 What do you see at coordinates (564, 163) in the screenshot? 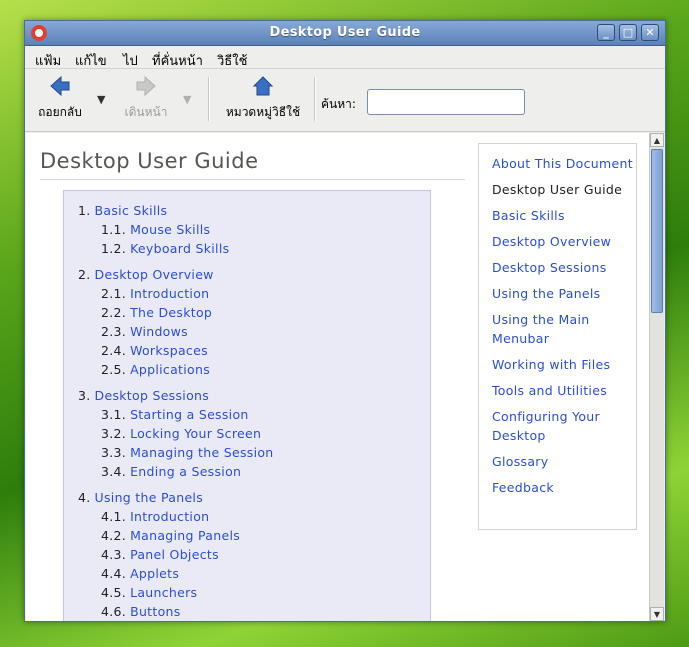
I see `sidebar-item-about: About This Document` at bounding box center [564, 163].